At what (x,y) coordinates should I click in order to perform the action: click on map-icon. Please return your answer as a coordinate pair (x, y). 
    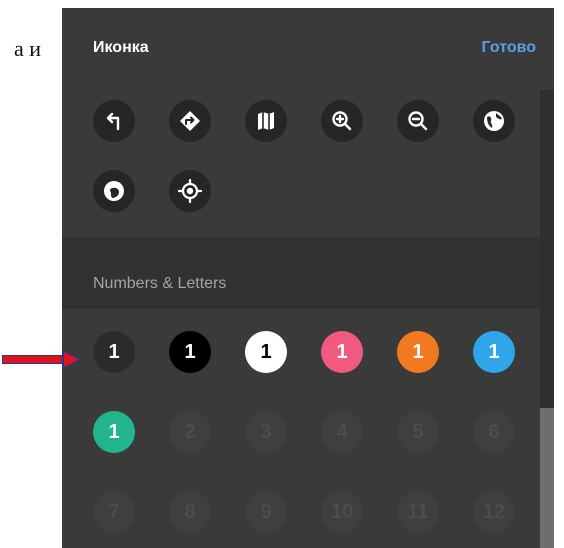
    Looking at the image, I should click on (266, 121).